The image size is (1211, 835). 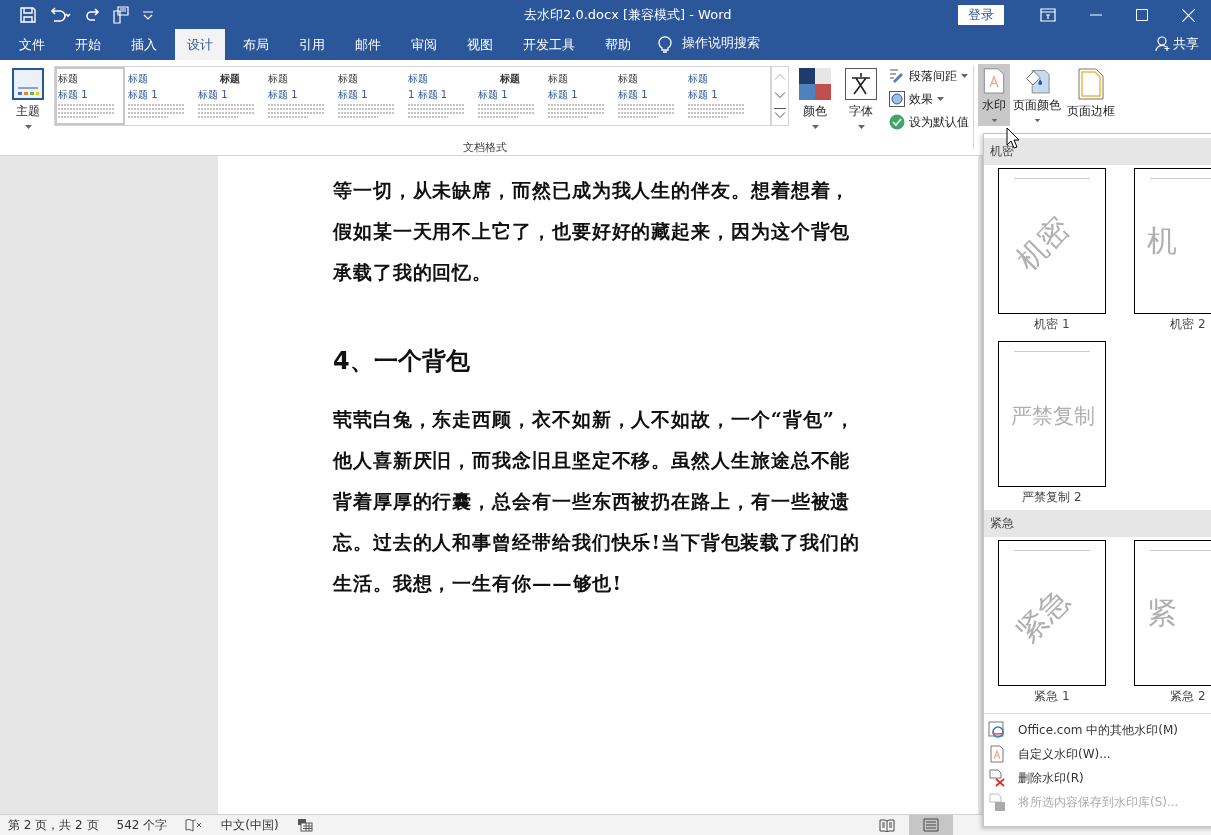 What do you see at coordinates (721, 43) in the screenshot?
I see `tell-me-search: 操作说明搜索` at bounding box center [721, 43].